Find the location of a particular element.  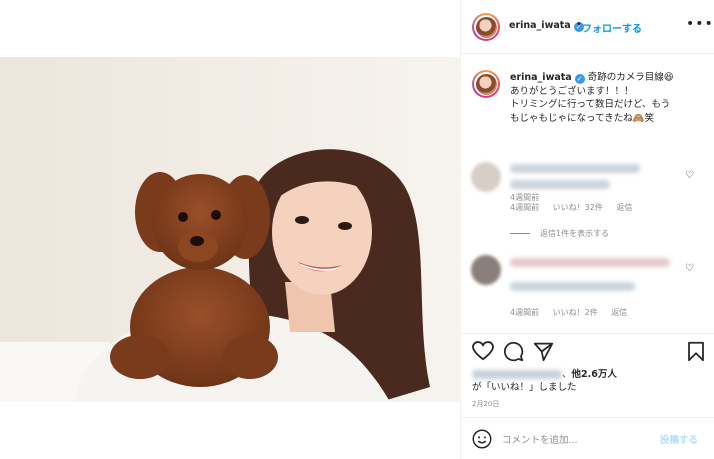

verified-badge-icon: ✓ is located at coordinates (579, 79).